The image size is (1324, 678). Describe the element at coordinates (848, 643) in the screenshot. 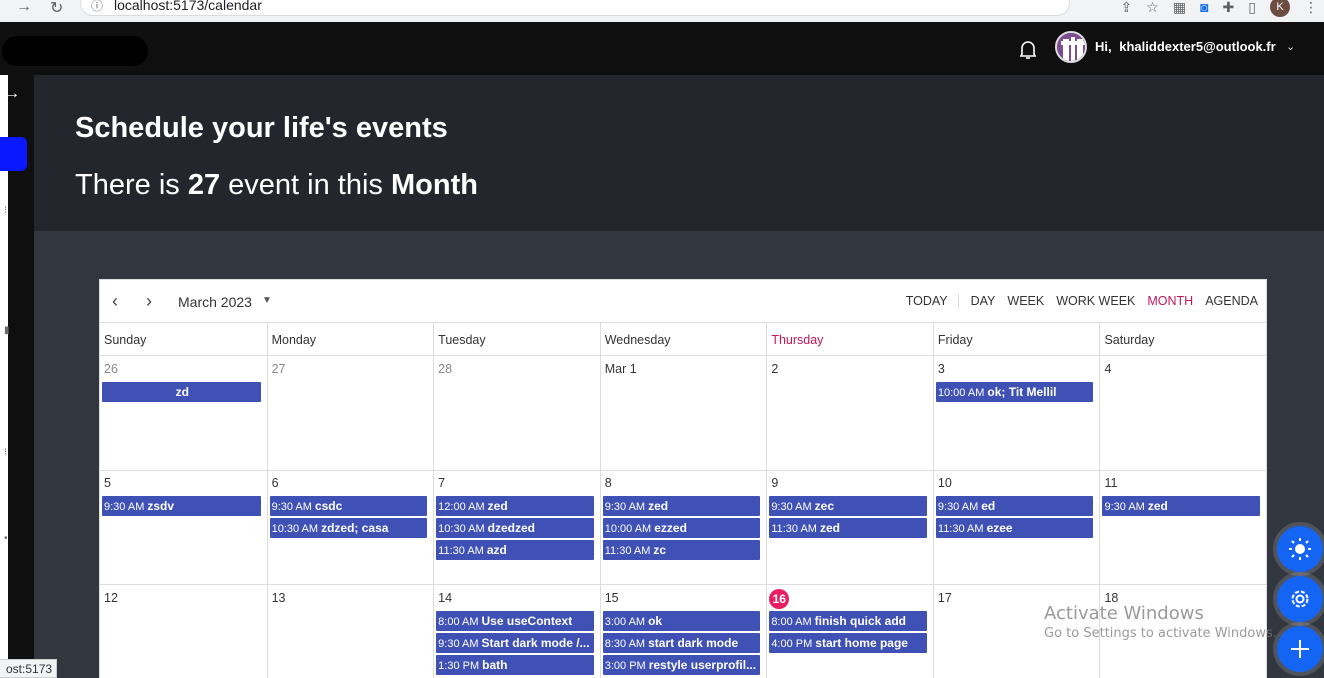

I see `calendar-event: 4:00 PM start home page` at that location.